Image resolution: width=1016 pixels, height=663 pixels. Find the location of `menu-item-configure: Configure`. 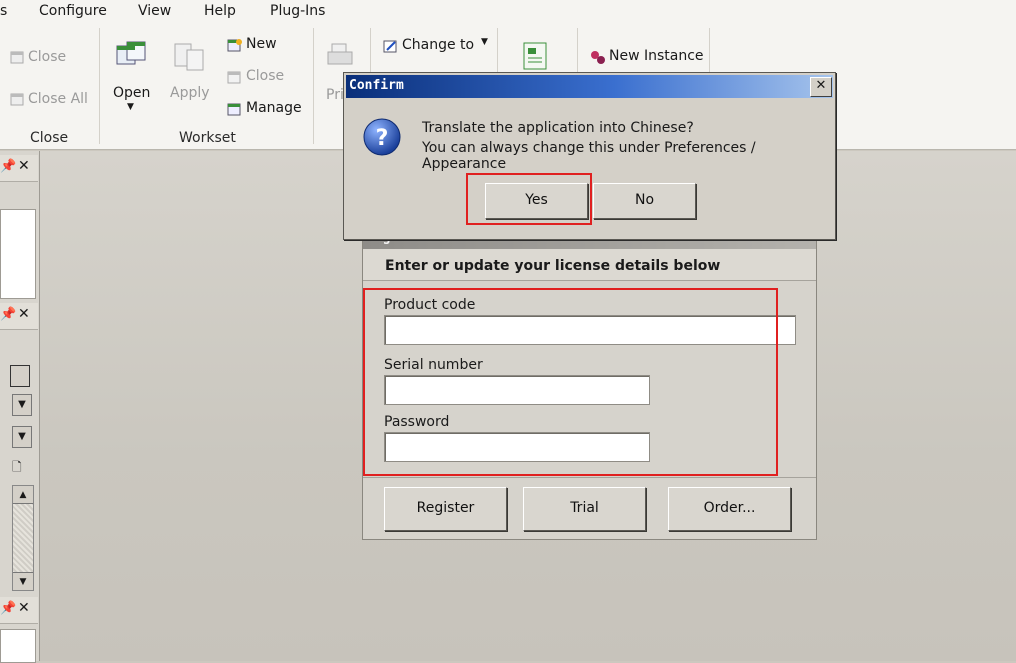

menu-item-configure: Configure is located at coordinates (73, 11).